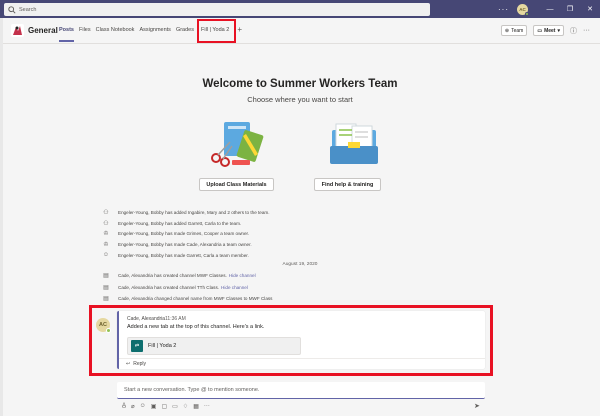  I want to click on welcome-subtitle: Choose where you want to start, so click(300, 99).